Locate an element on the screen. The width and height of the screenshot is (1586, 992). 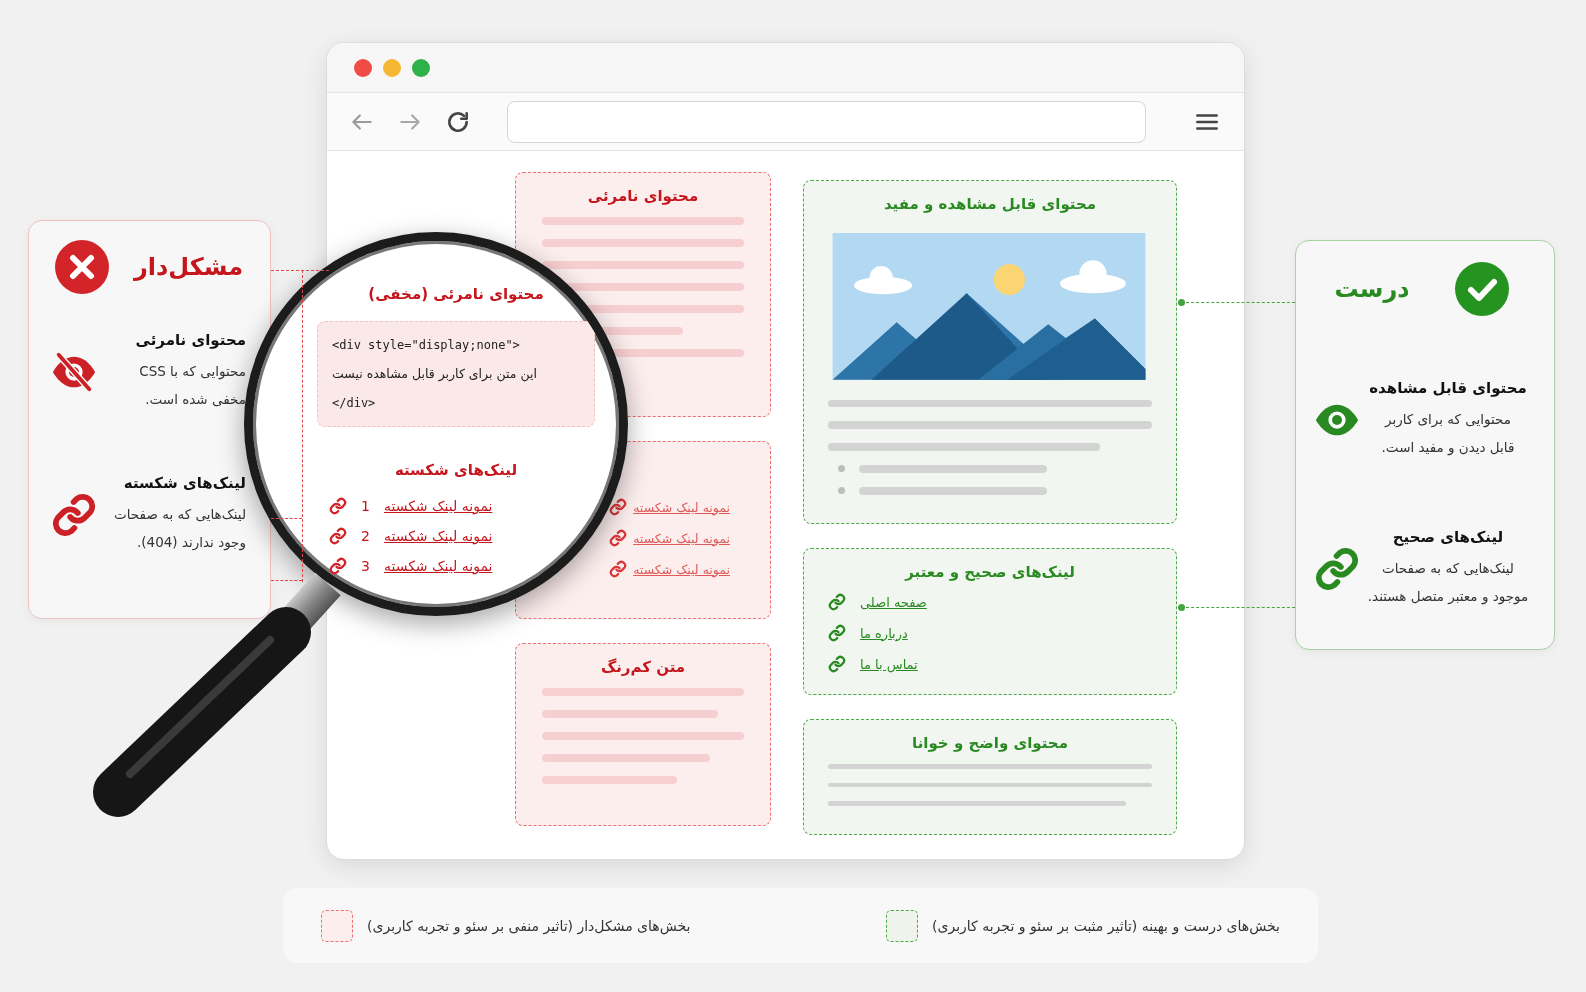
check-icon is located at coordinates (1481, 289).